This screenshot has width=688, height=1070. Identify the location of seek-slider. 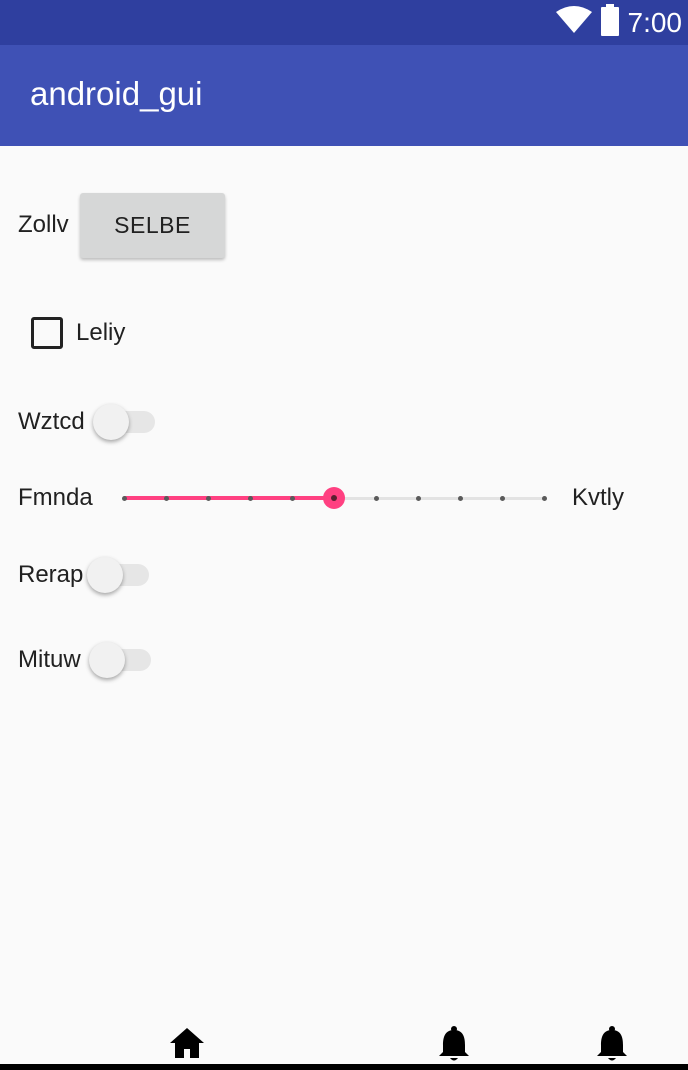
(334, 498).